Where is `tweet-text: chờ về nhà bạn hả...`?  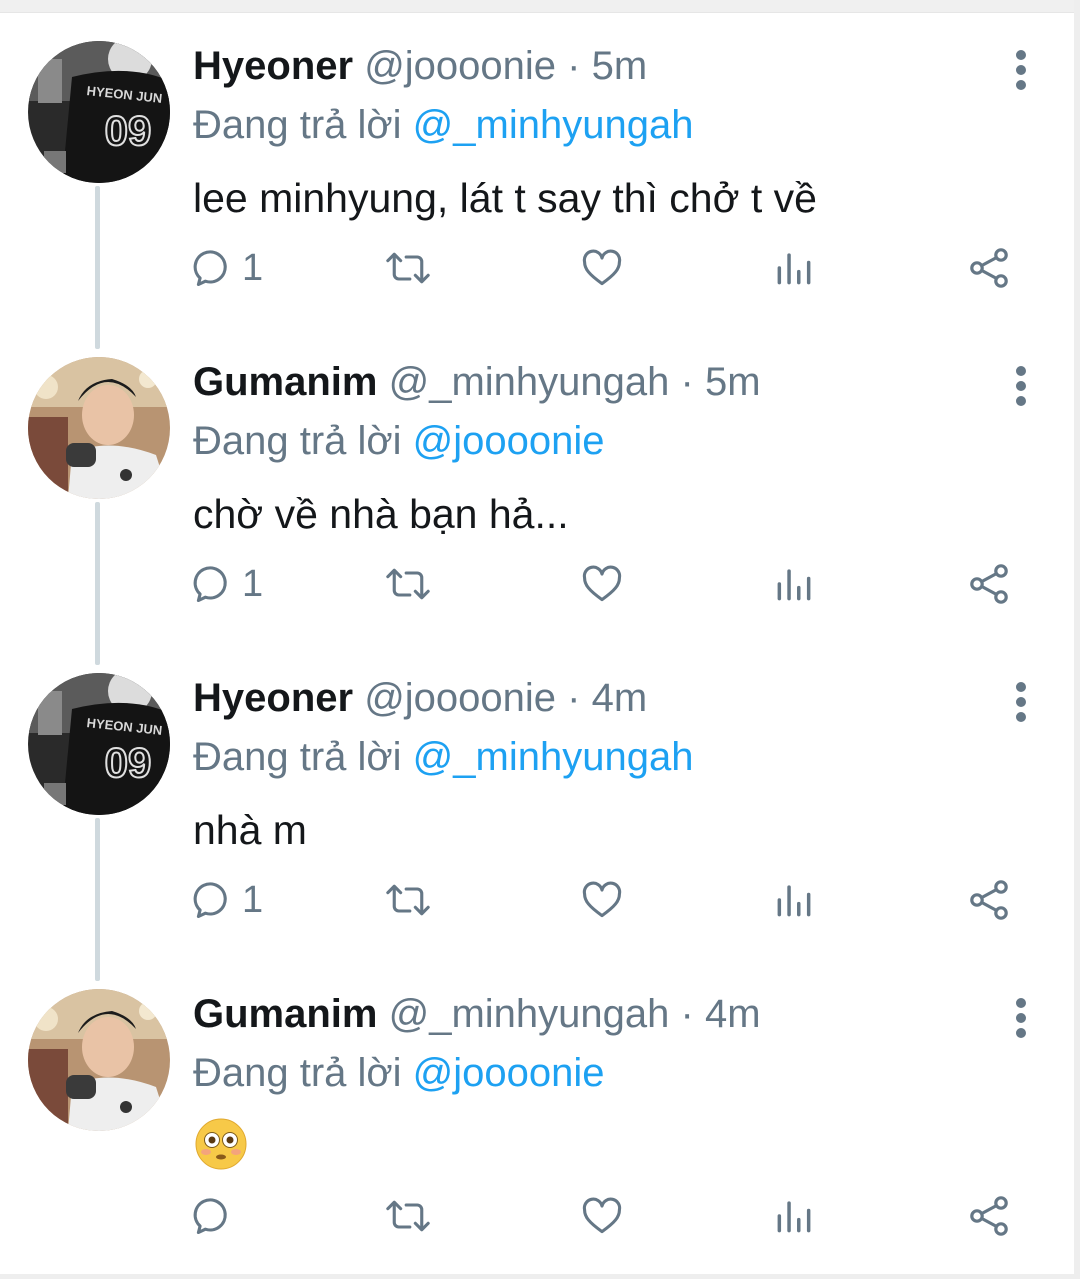
tweet-text: chờ về nhà bạn hả... is located at coordinates (381, 514).